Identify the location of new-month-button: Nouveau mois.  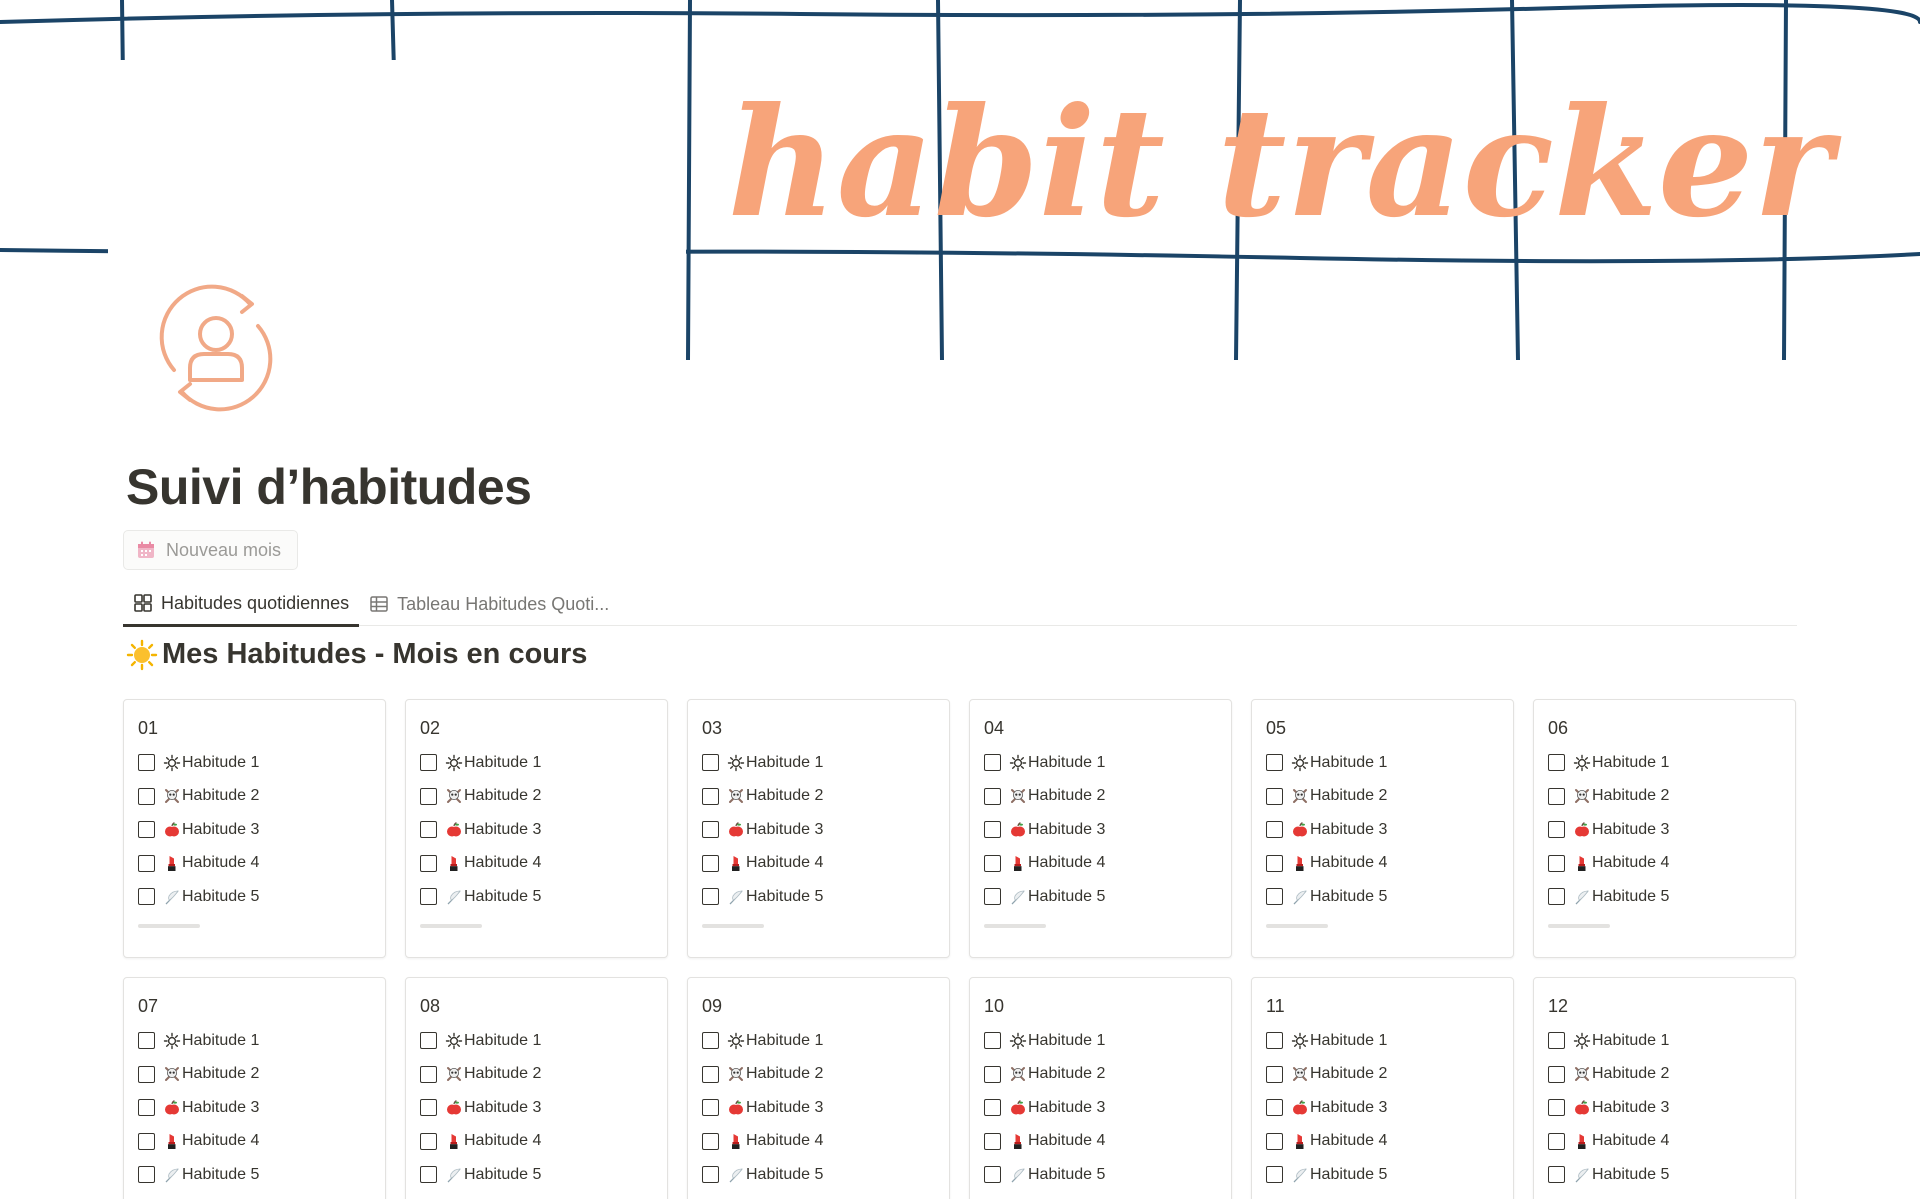
(211, 550).